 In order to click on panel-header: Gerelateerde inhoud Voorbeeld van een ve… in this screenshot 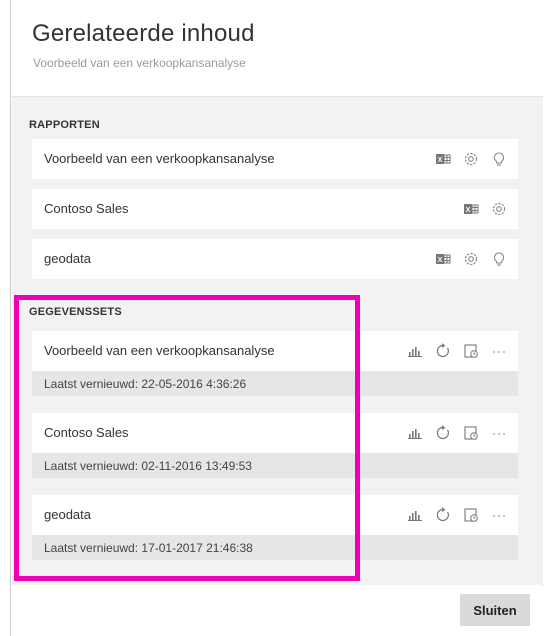, I will do `click(277, 48)`.